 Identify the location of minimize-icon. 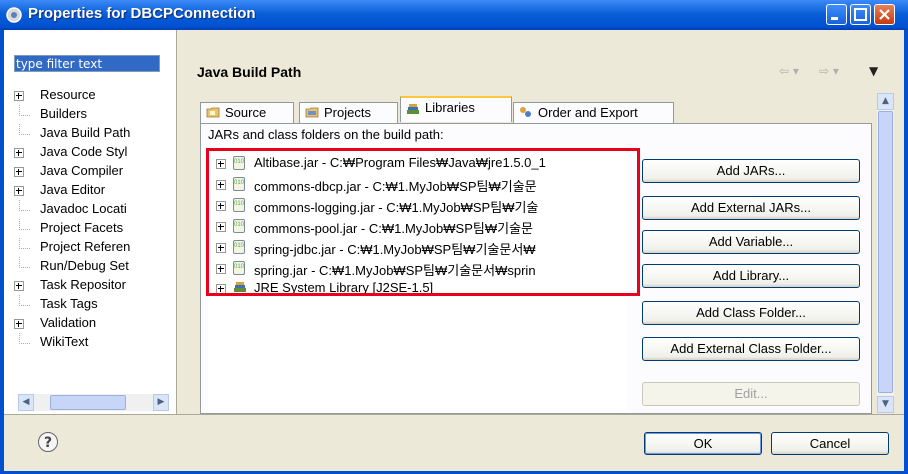
(834, 18).